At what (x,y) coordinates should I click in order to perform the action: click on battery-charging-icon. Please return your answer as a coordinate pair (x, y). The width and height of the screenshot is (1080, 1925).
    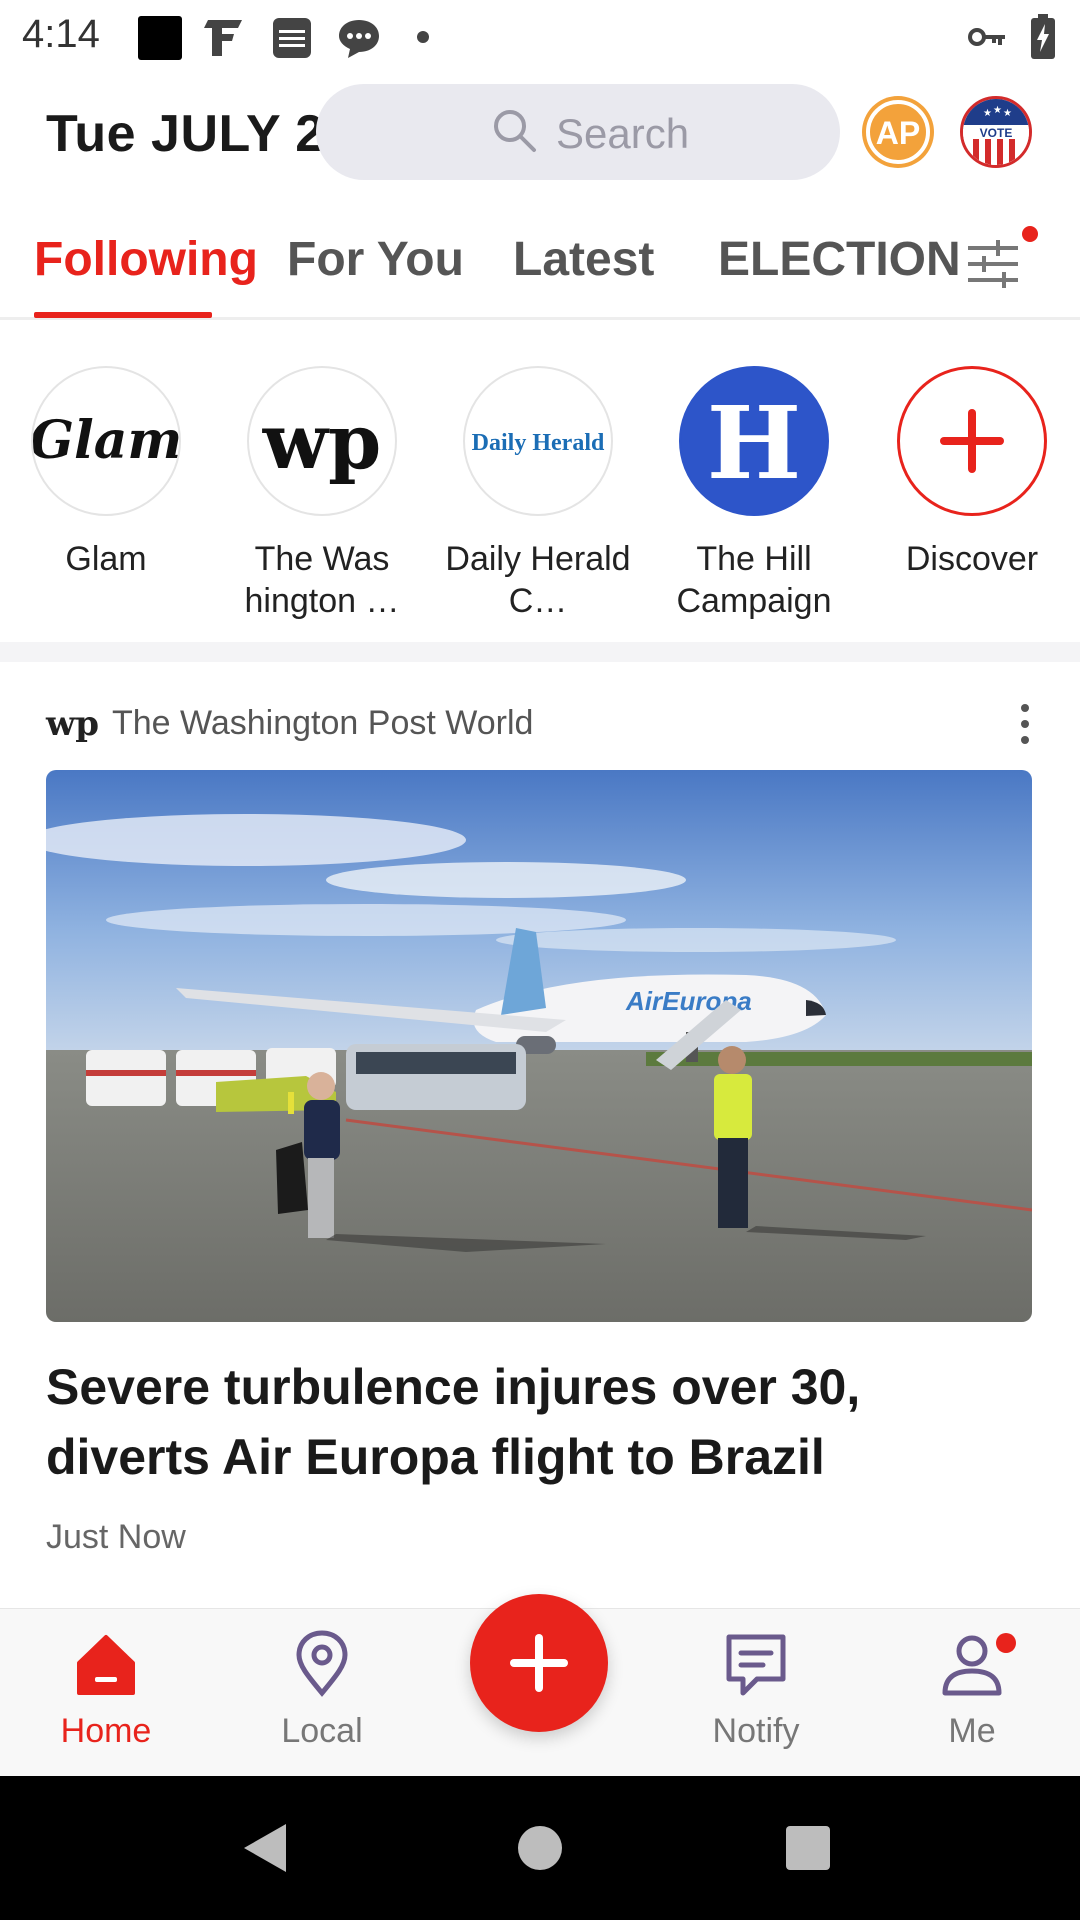
    Looking at the image, I should click on (1043, 39).